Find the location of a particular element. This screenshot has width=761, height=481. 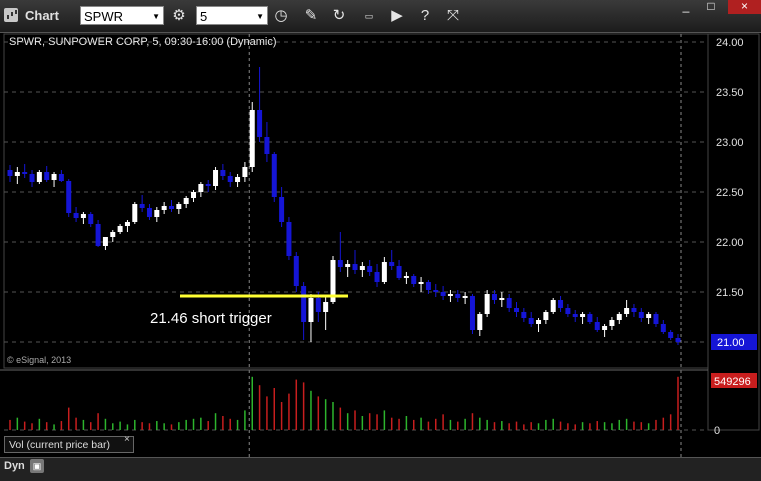

copyright-text: © eSignal, 2013 is located at coordinates (39, 360).